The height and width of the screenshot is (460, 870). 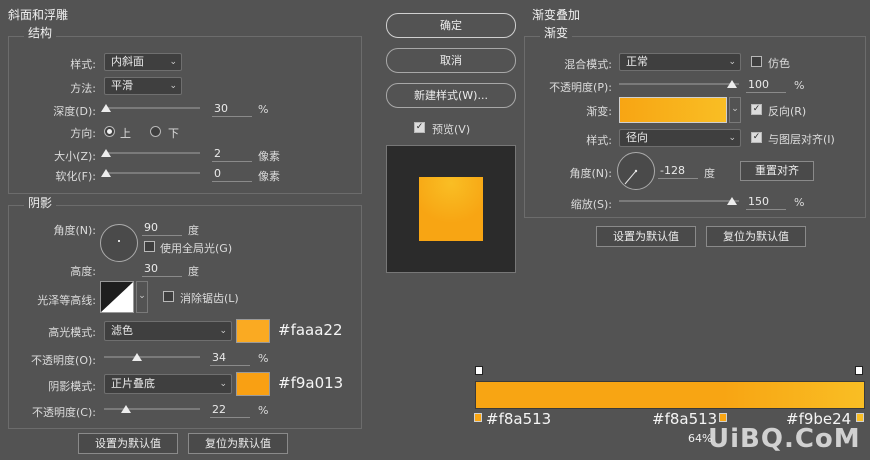 I want to click on shadow-opacity-input: 22, so click(x=230, y=410).